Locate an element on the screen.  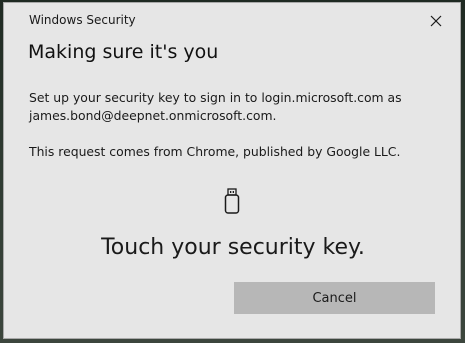
close-icon is located at coordinates (436, 21).